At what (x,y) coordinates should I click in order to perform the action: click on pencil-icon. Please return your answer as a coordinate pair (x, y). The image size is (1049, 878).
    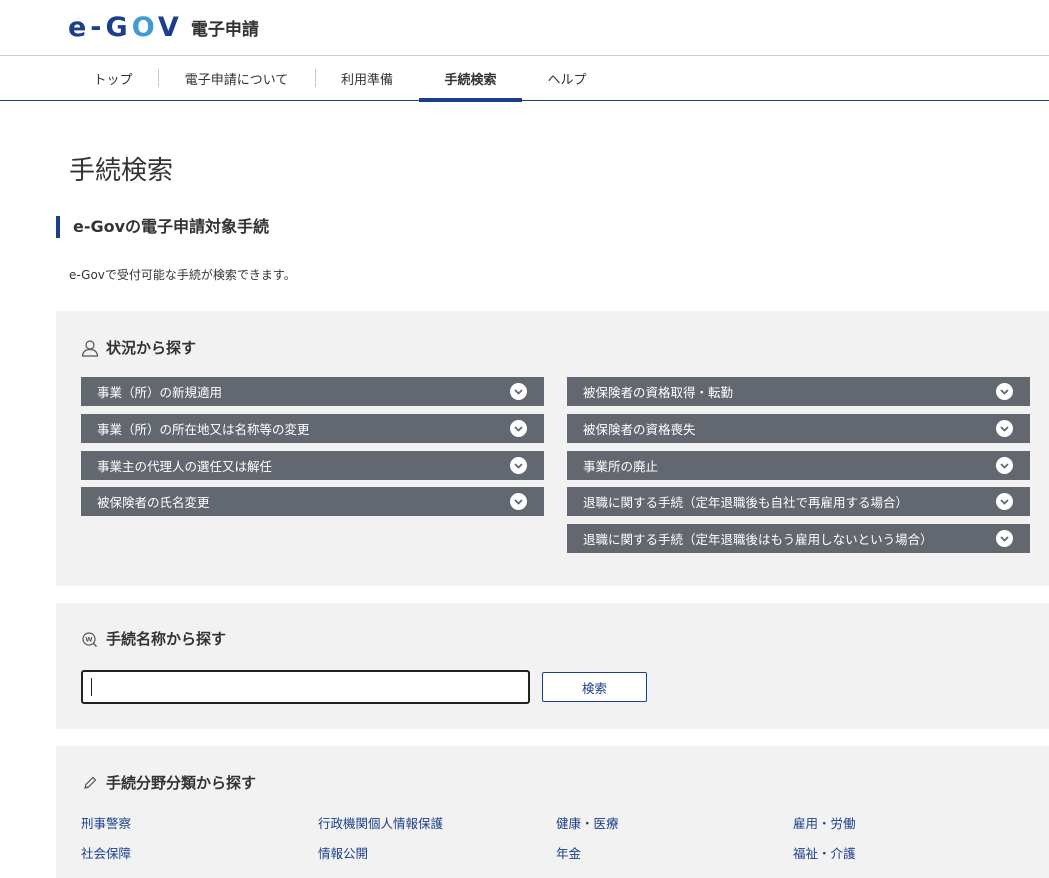
    Looking at the image, I should click on (90, 783).